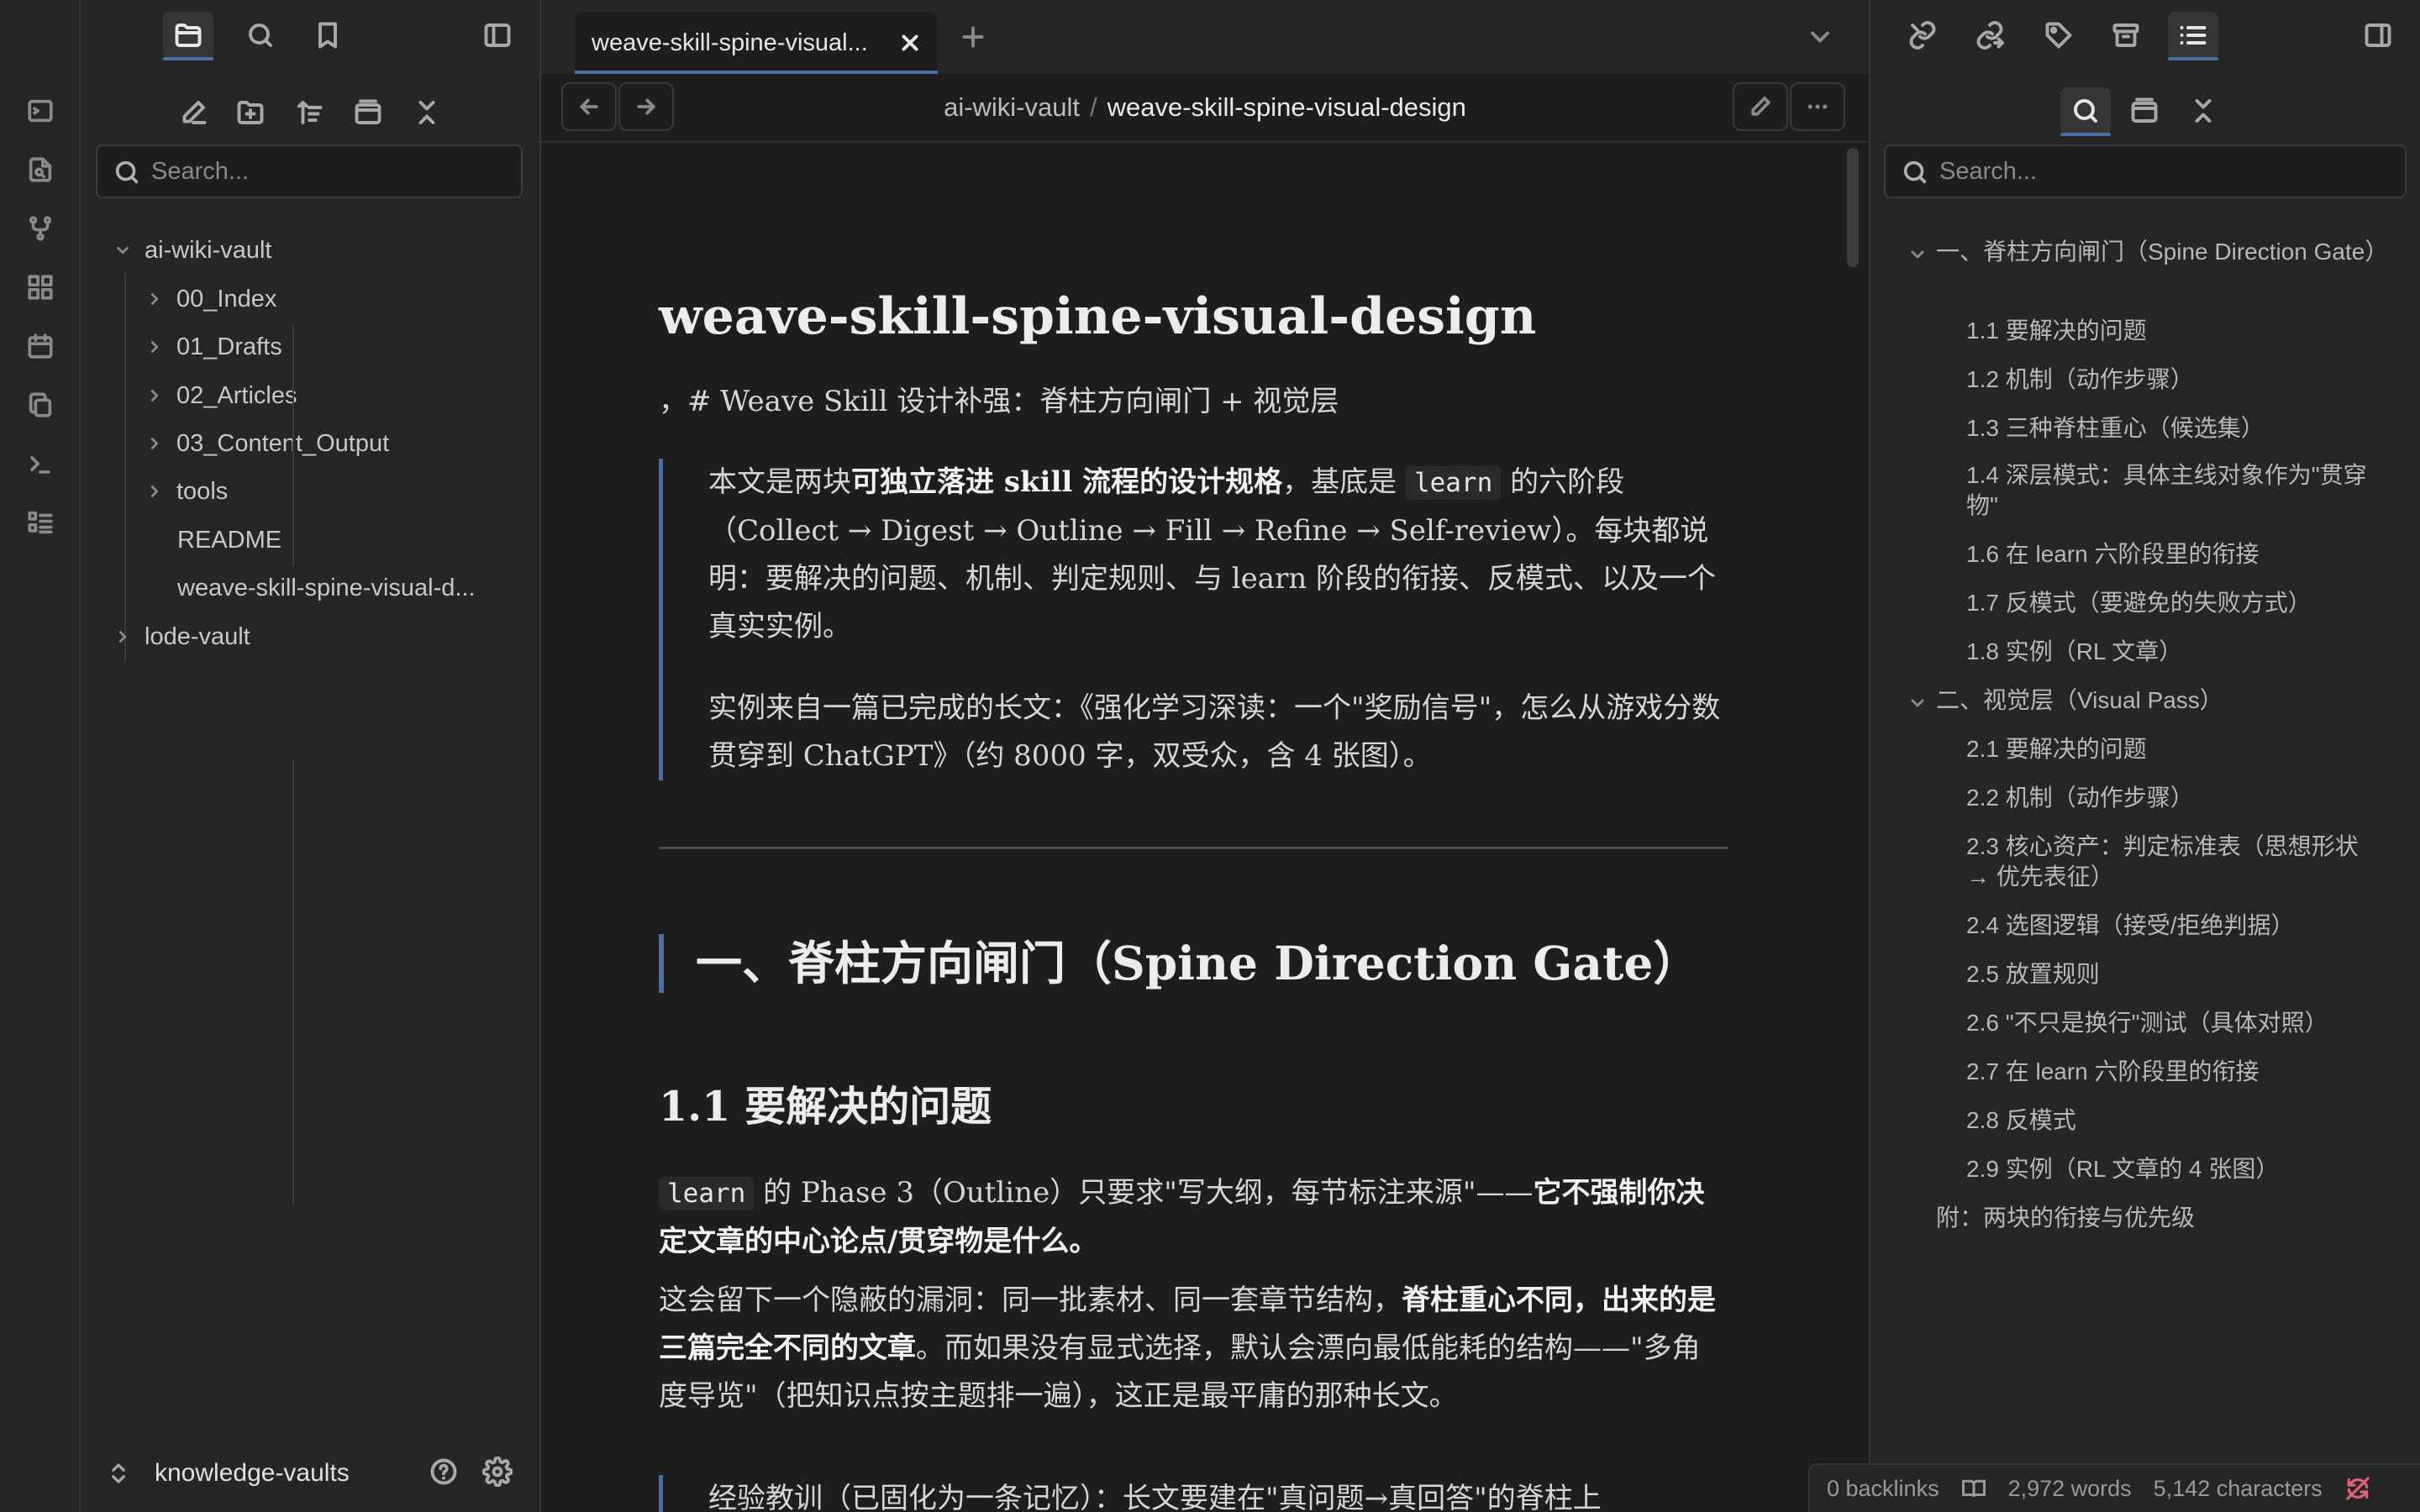  I want to click on outline-item-label: 2.9 实例（RL 文章的 4 张图）, so click(2123, 1169).